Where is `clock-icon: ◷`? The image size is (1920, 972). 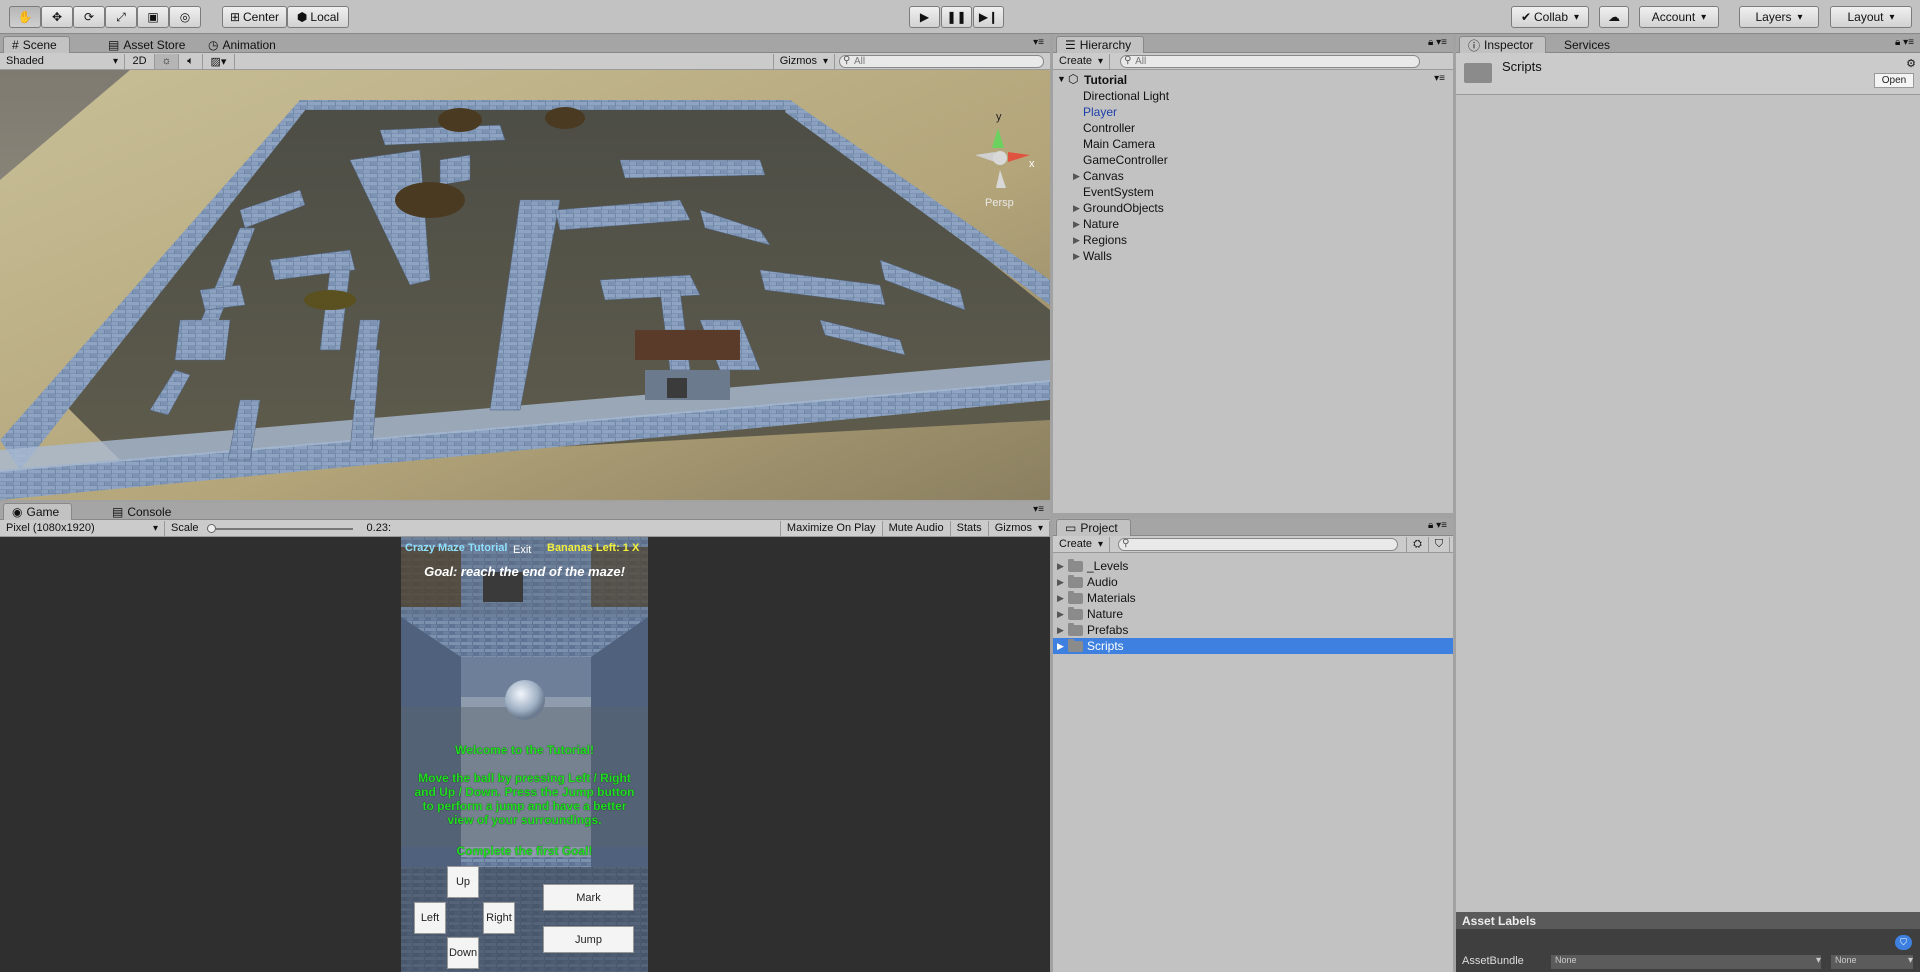
clock-icon: ◷ is located at coordinates (213, 44).